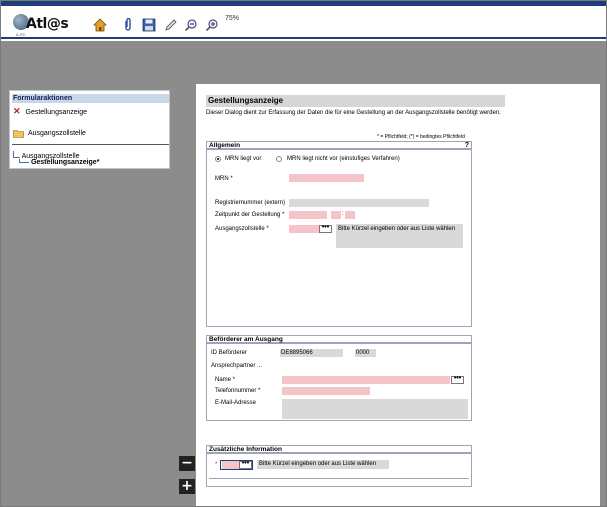  Describe the element at coordinates (100, 25) in the screenshot. I see `home-icon` at that location.